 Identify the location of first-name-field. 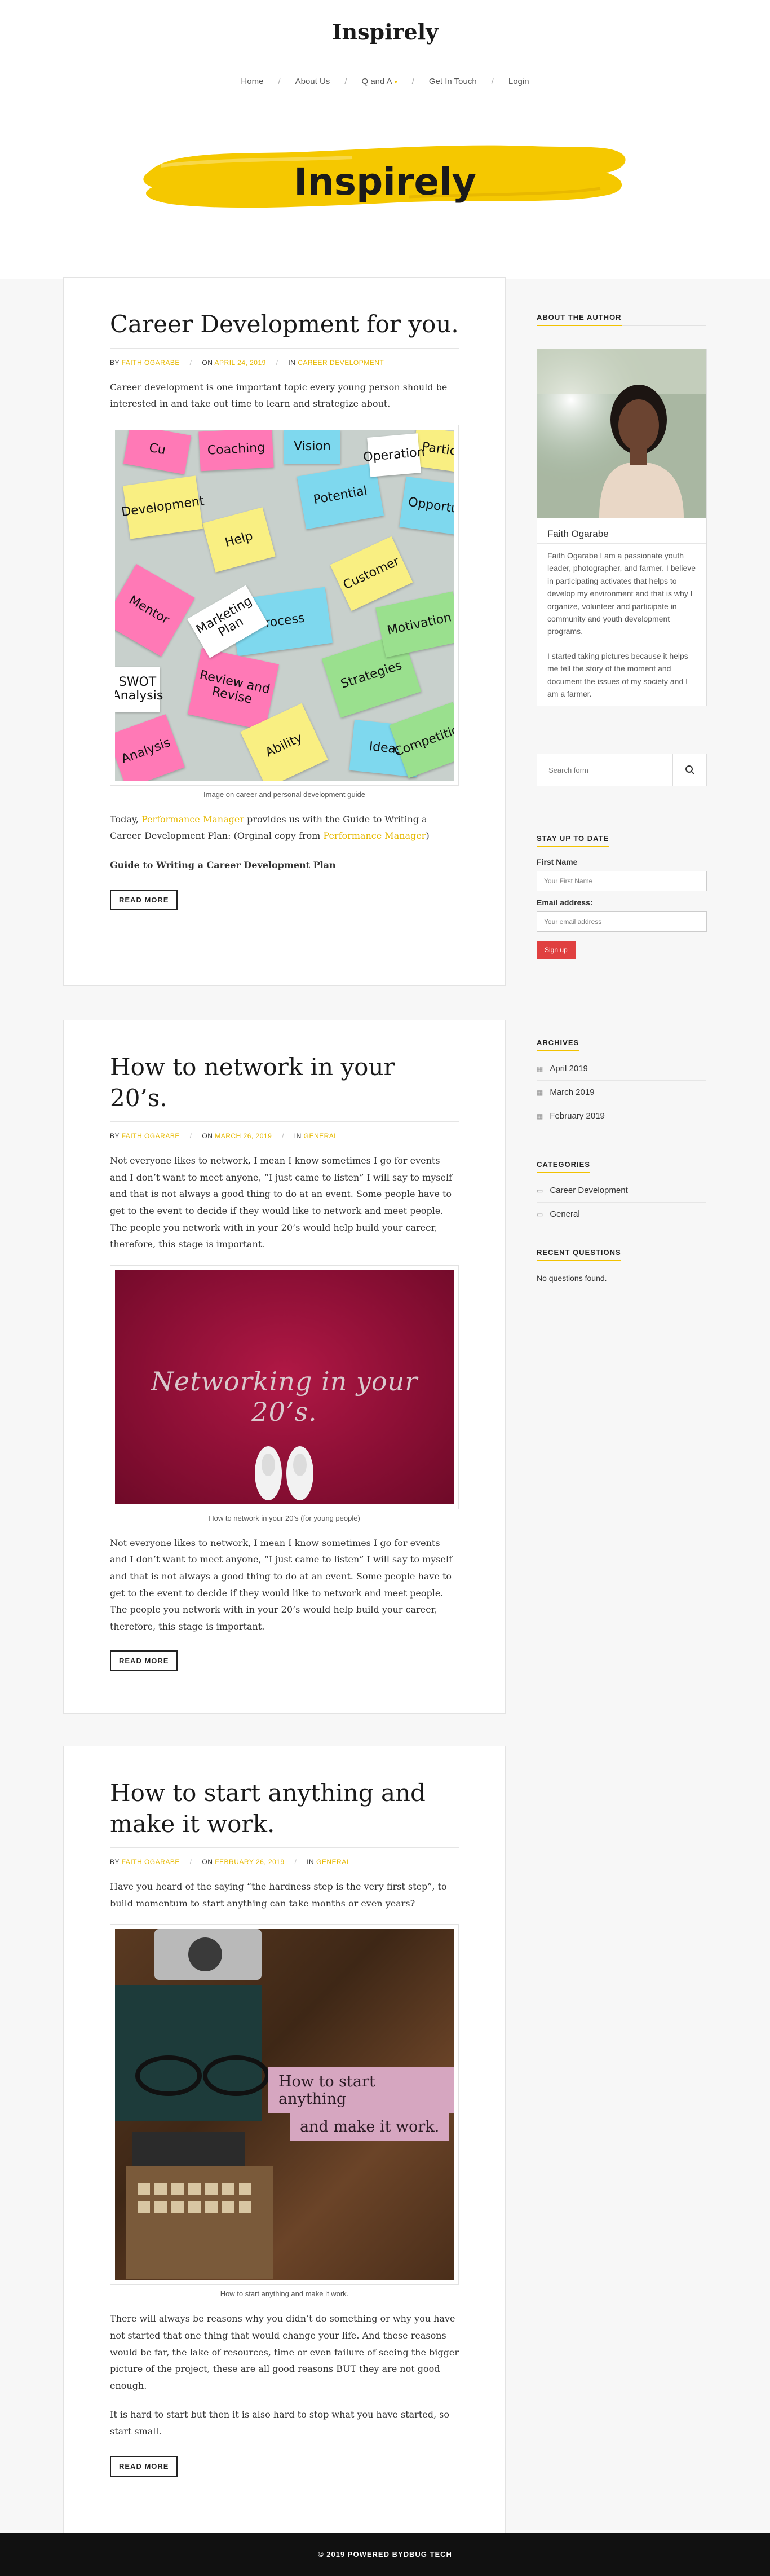
(622, 881).